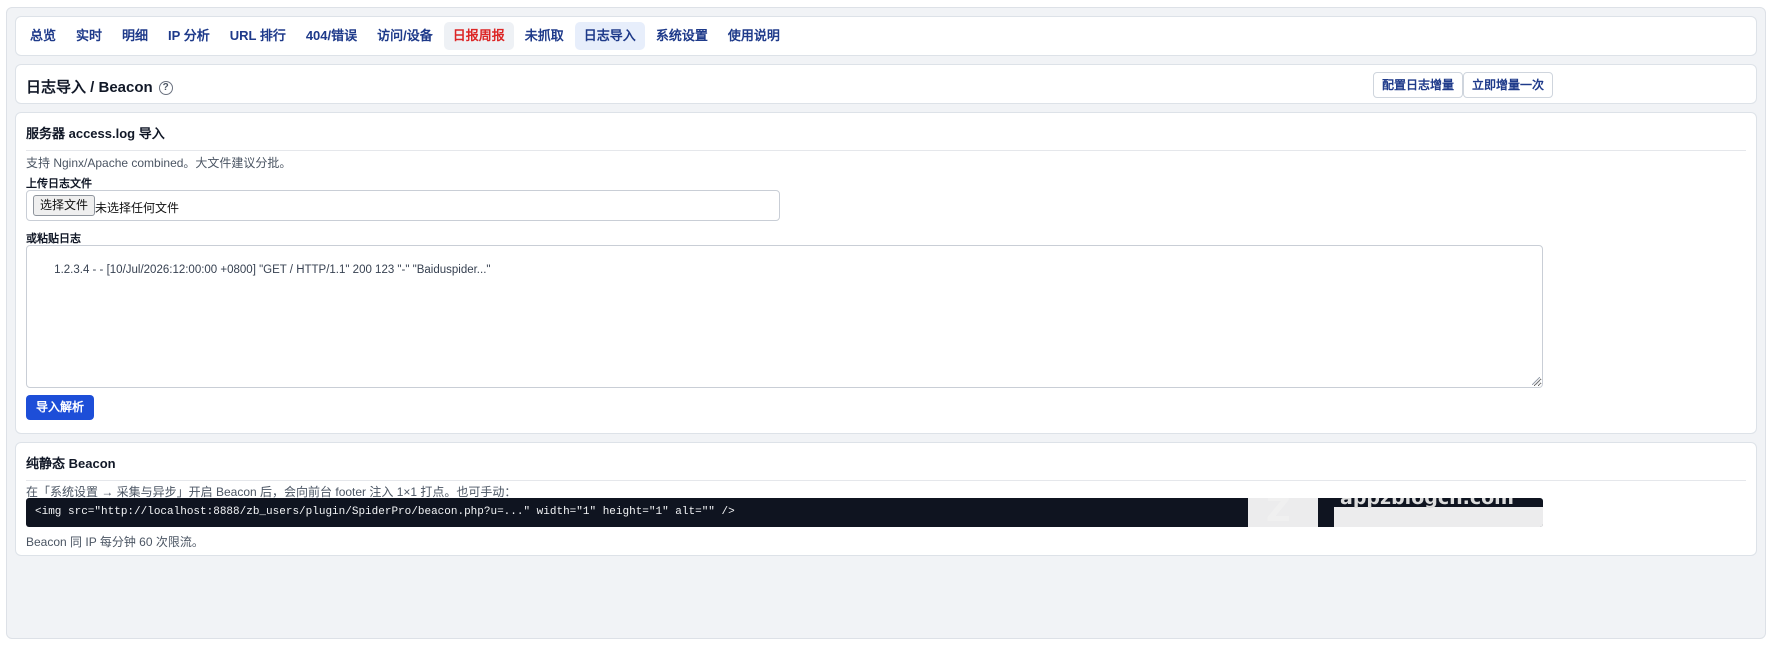 This screenshot has width=1774, height=657. What do you see at coordinates (53, 239) in the screenshot?
I see `paste-label: 或粘贴日志` at bounding box center [53, 239].